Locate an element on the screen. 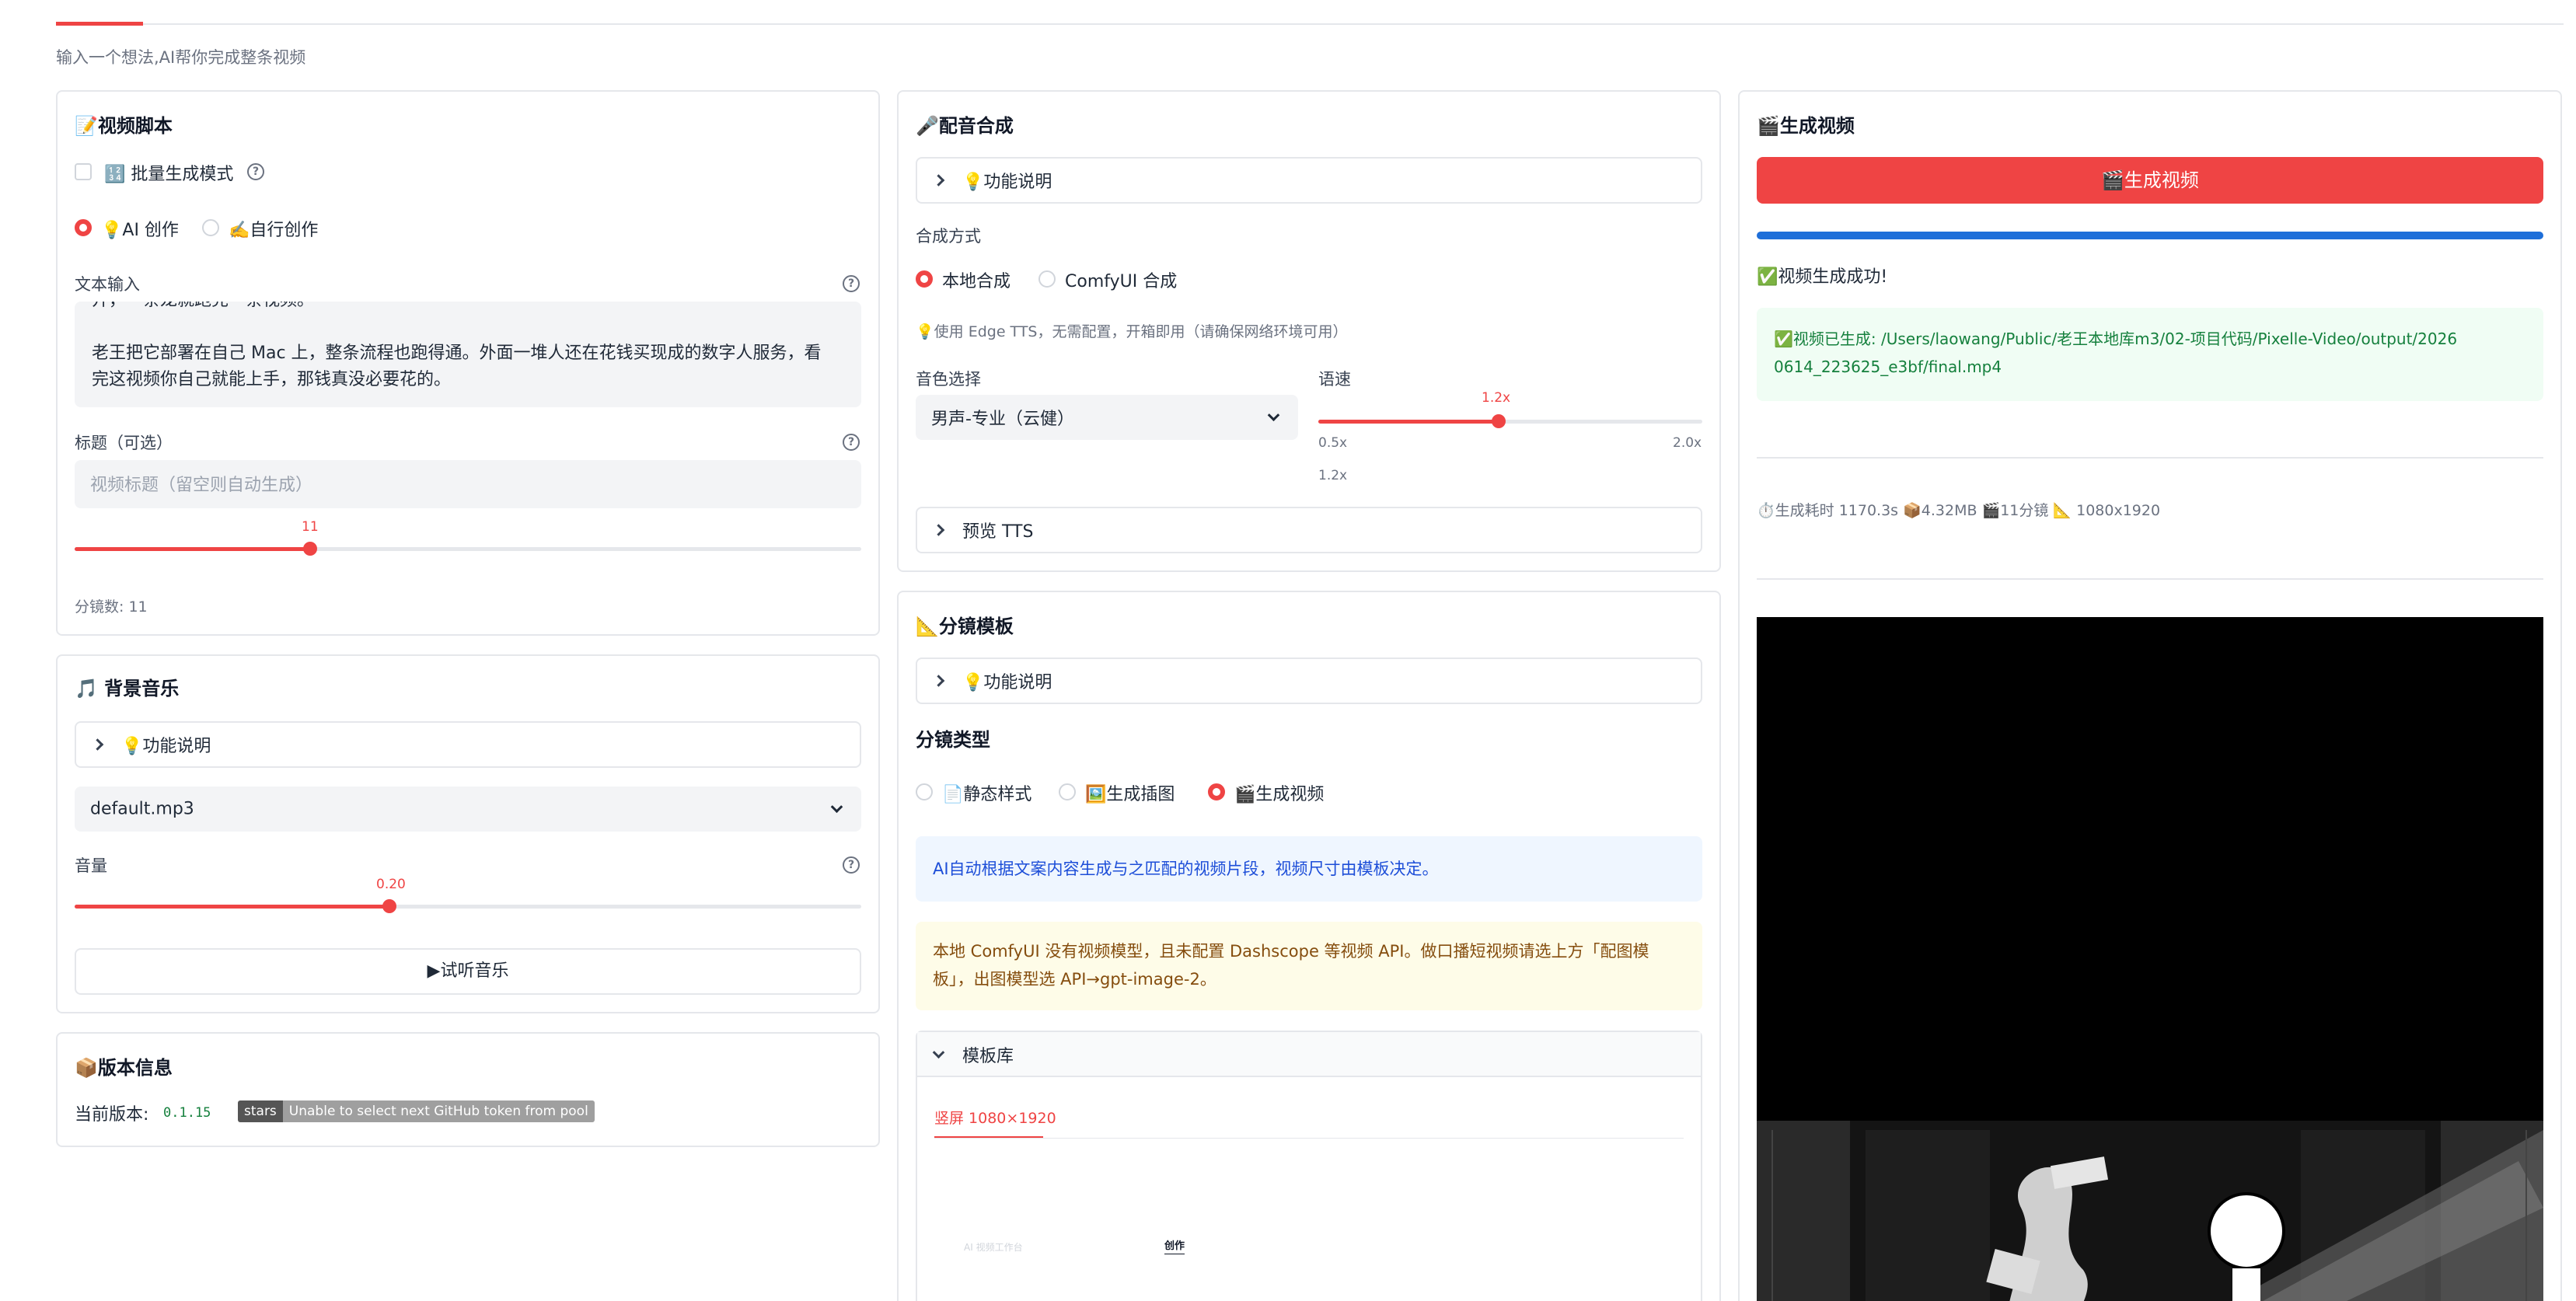  template-thumb-caption-2-text: 创作 is located at coordinates (1175, 1246).